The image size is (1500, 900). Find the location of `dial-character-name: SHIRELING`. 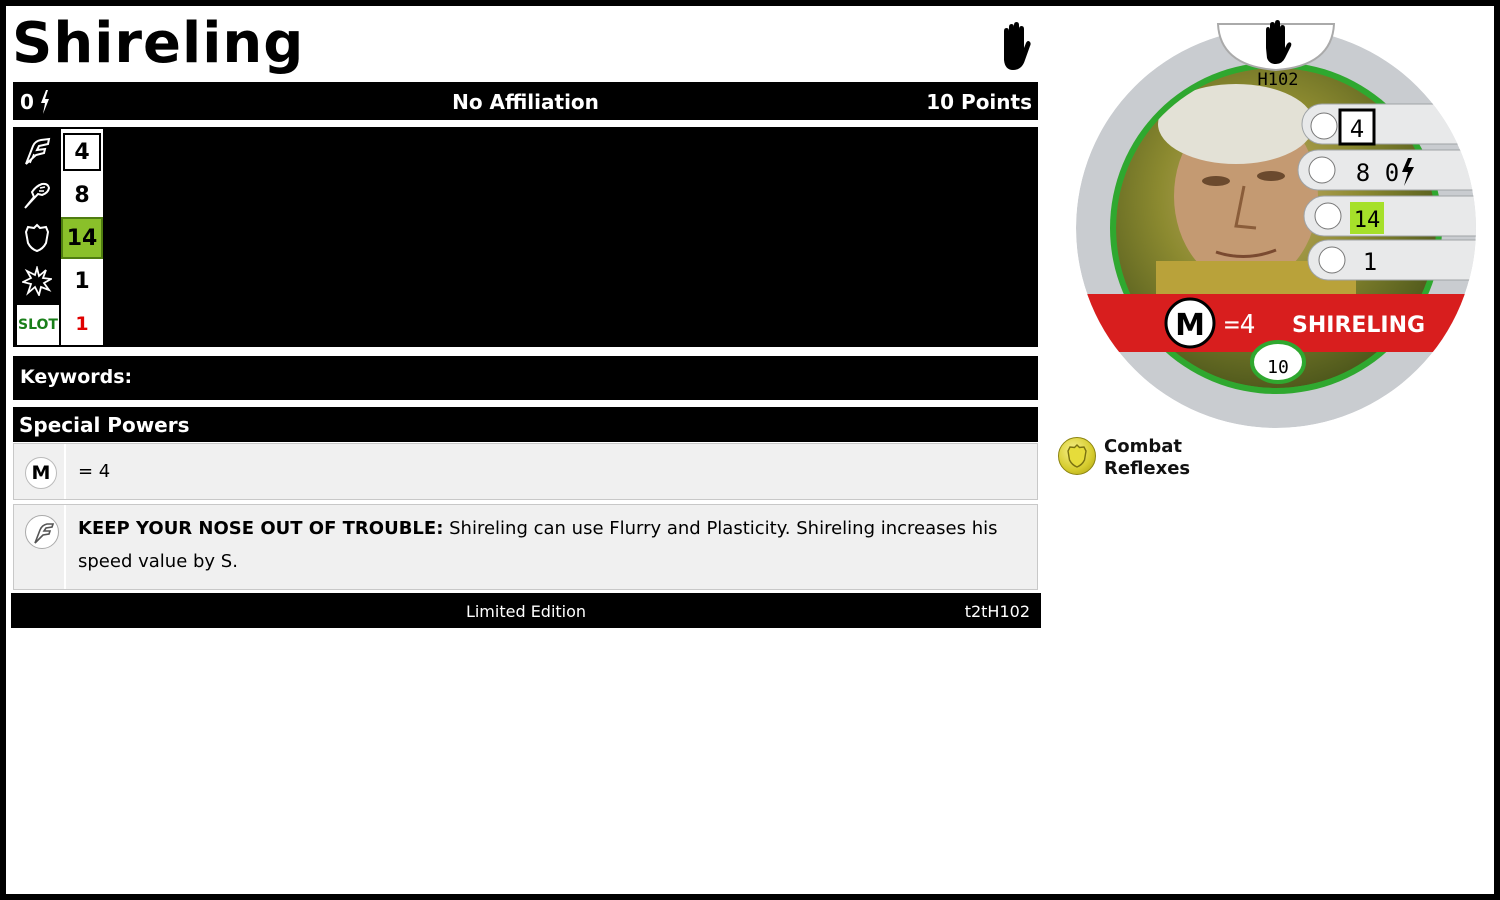

dial-character-name: SHIRELING is located at coordinates (1358, 325).